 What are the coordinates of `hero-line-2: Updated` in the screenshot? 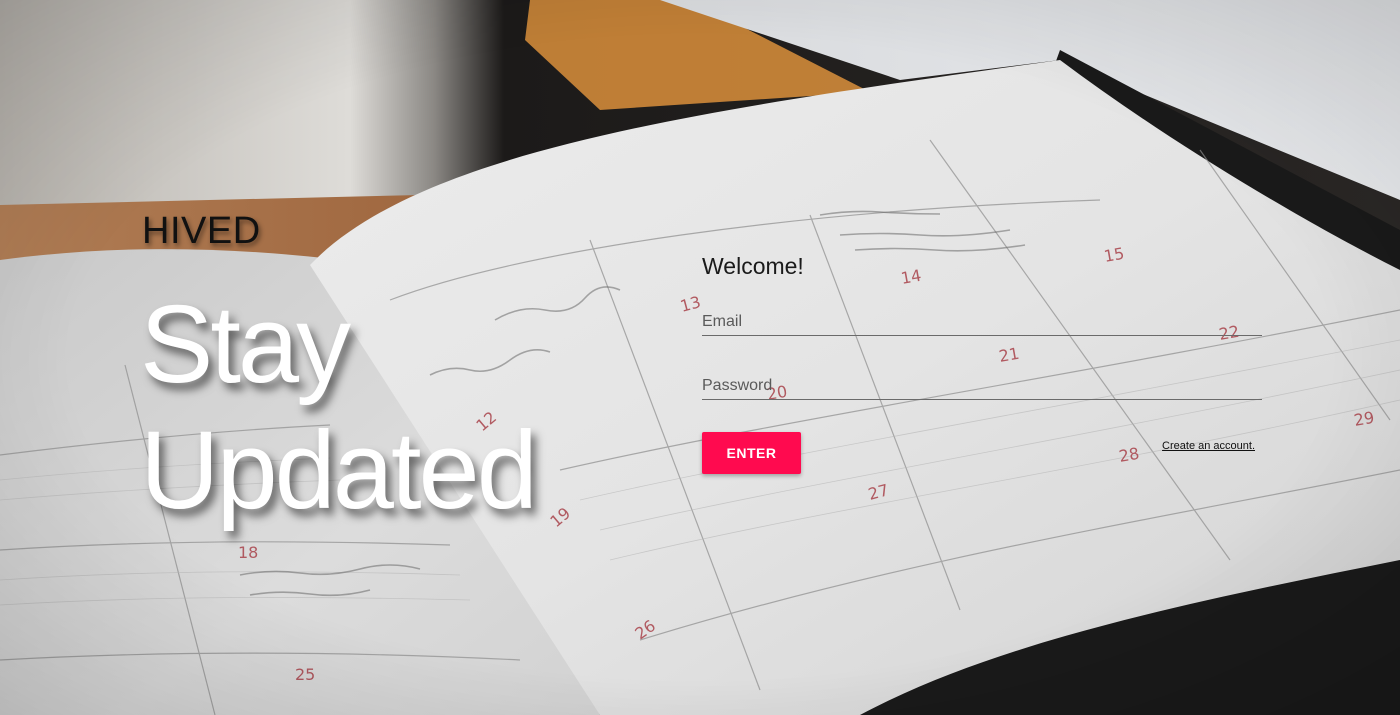 It's located at (339, 470).